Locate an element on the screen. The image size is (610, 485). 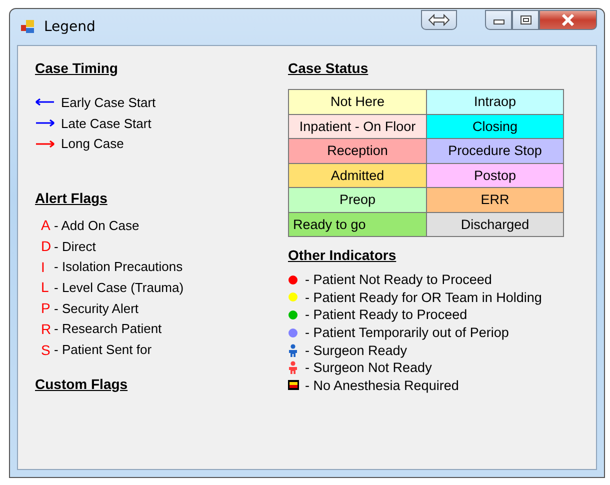
legend-label: - Patient Ready to Proceed is located at coordinates (386, 314).